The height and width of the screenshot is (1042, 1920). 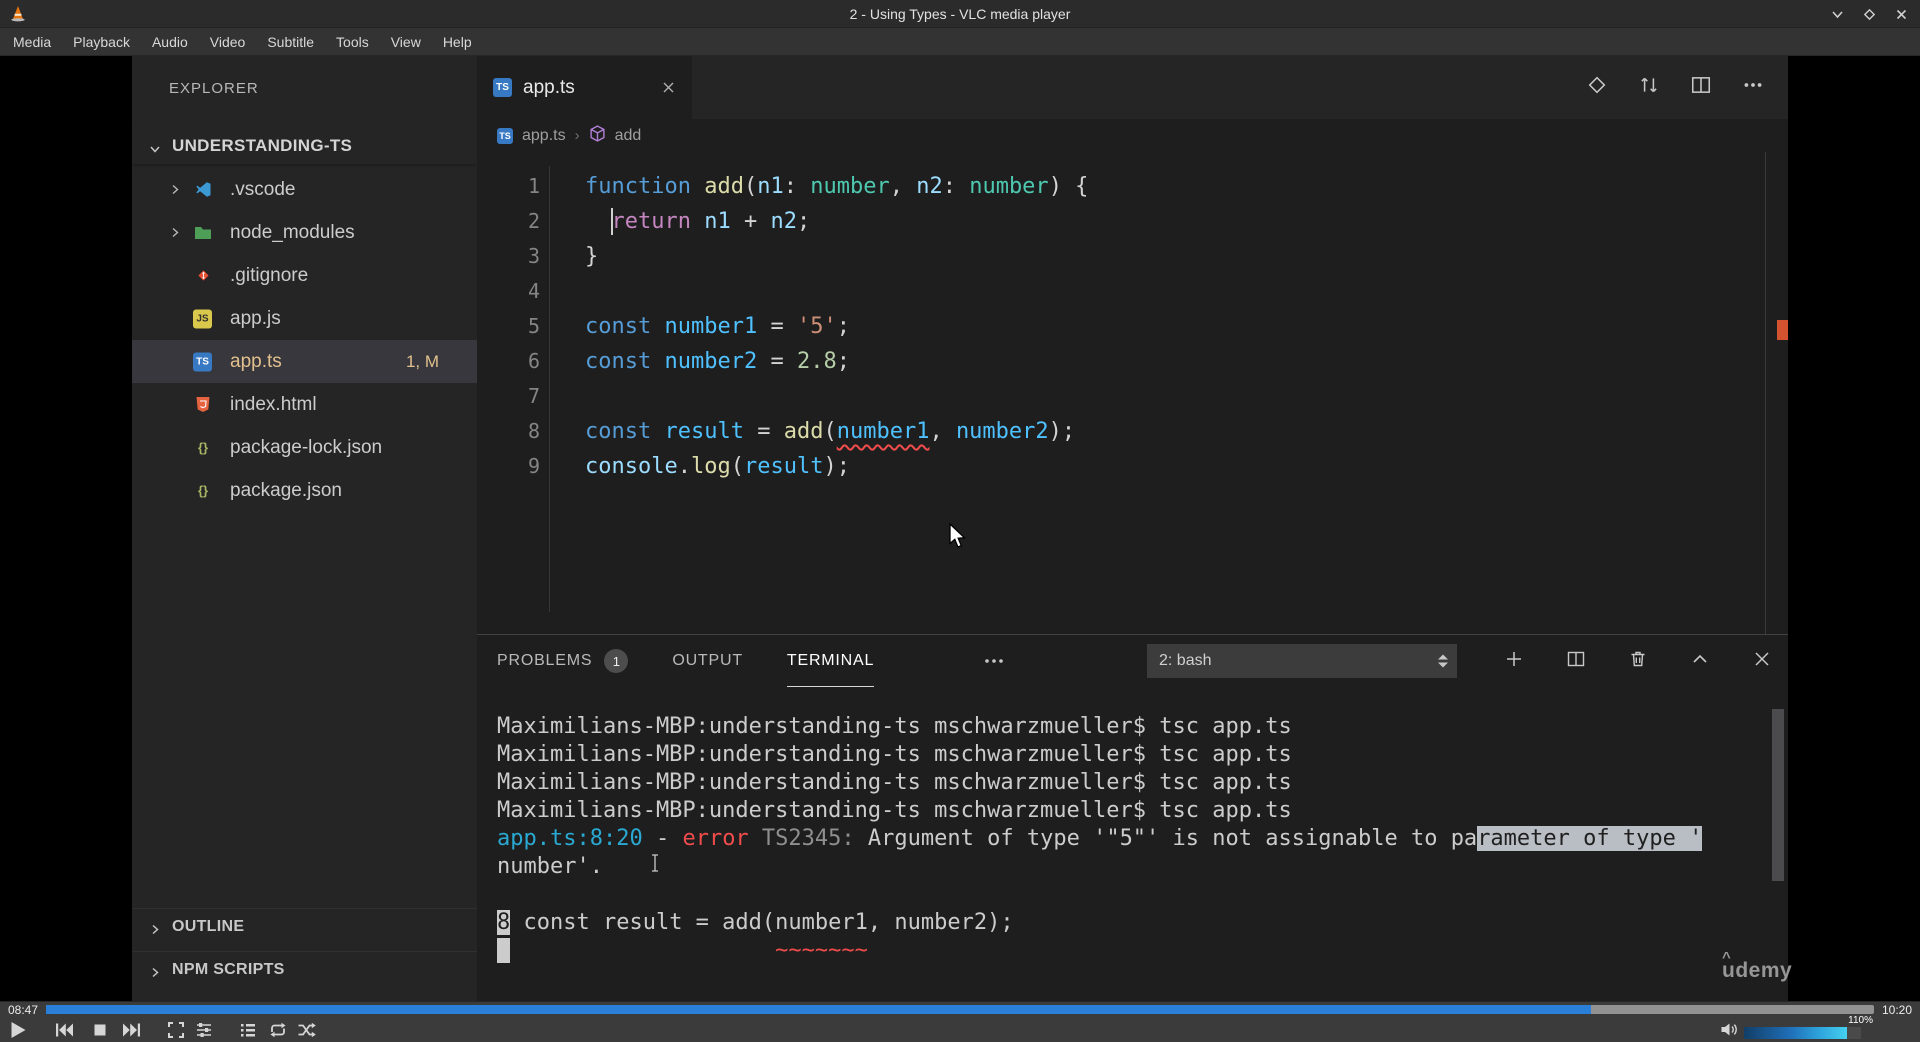 I want to click on menu-item-playback: Playback, so click(x=101, y=42).